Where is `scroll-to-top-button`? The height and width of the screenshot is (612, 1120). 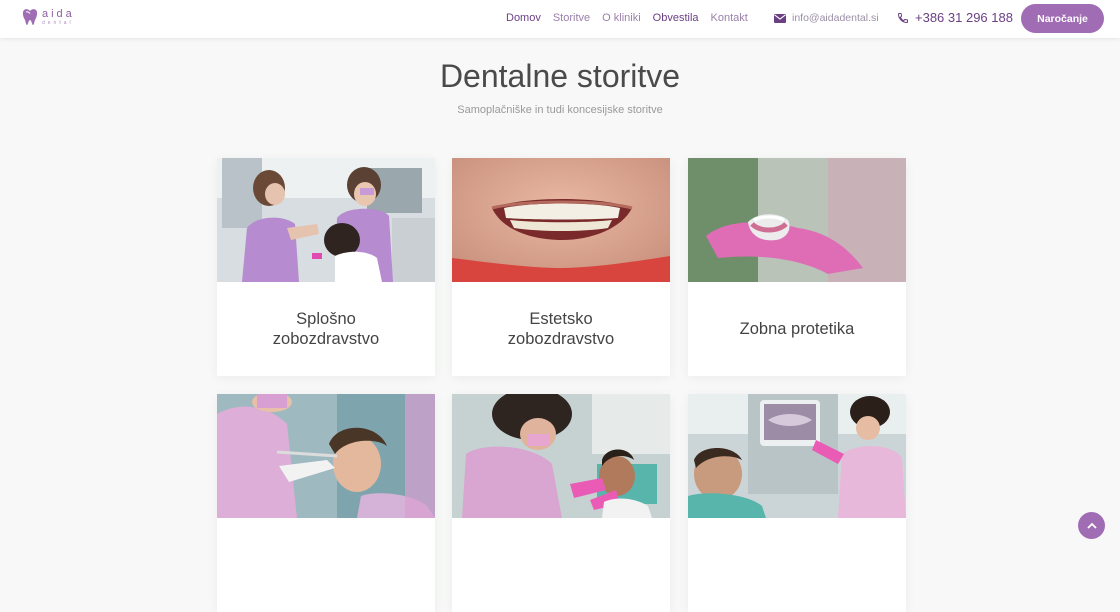
scroll-to-top-button is located at coordinates (1091, 525).